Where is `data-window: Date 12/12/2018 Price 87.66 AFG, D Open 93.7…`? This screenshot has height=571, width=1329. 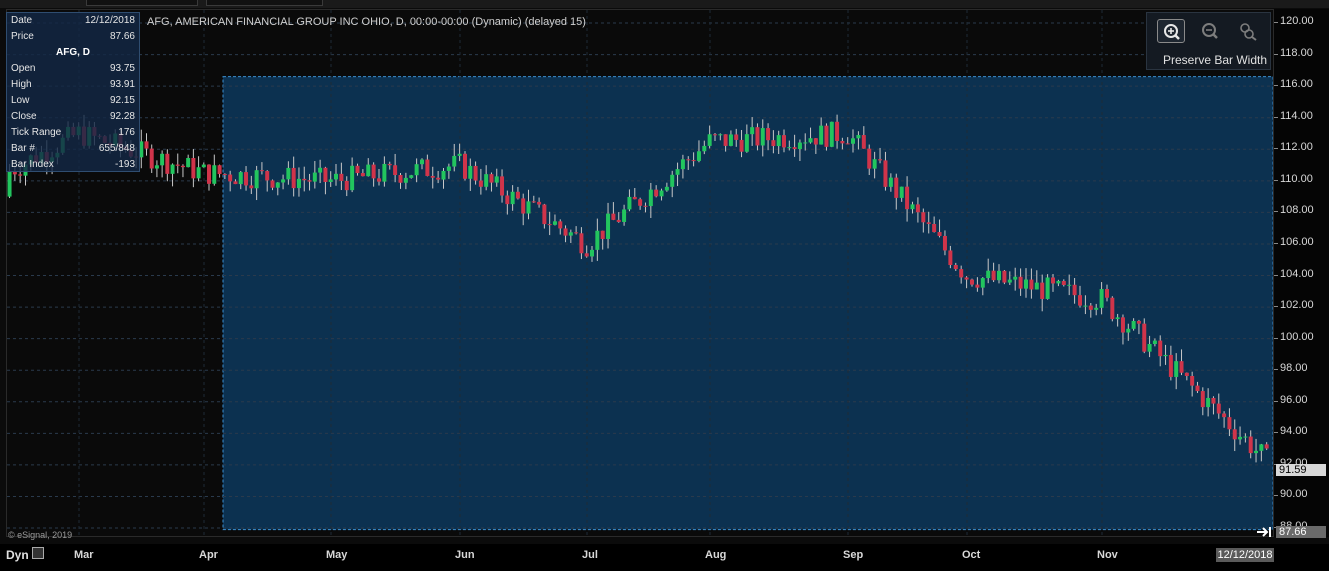
data-window: Date 12/12/2018 Price 87.66 AFG, D Open 93.7… is located at coordinates (73, 92).